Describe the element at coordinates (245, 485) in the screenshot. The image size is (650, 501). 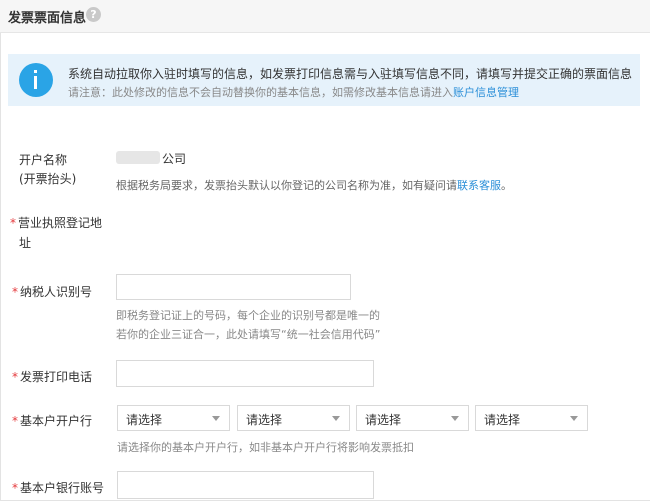
I see `bank-account-input` at that location.